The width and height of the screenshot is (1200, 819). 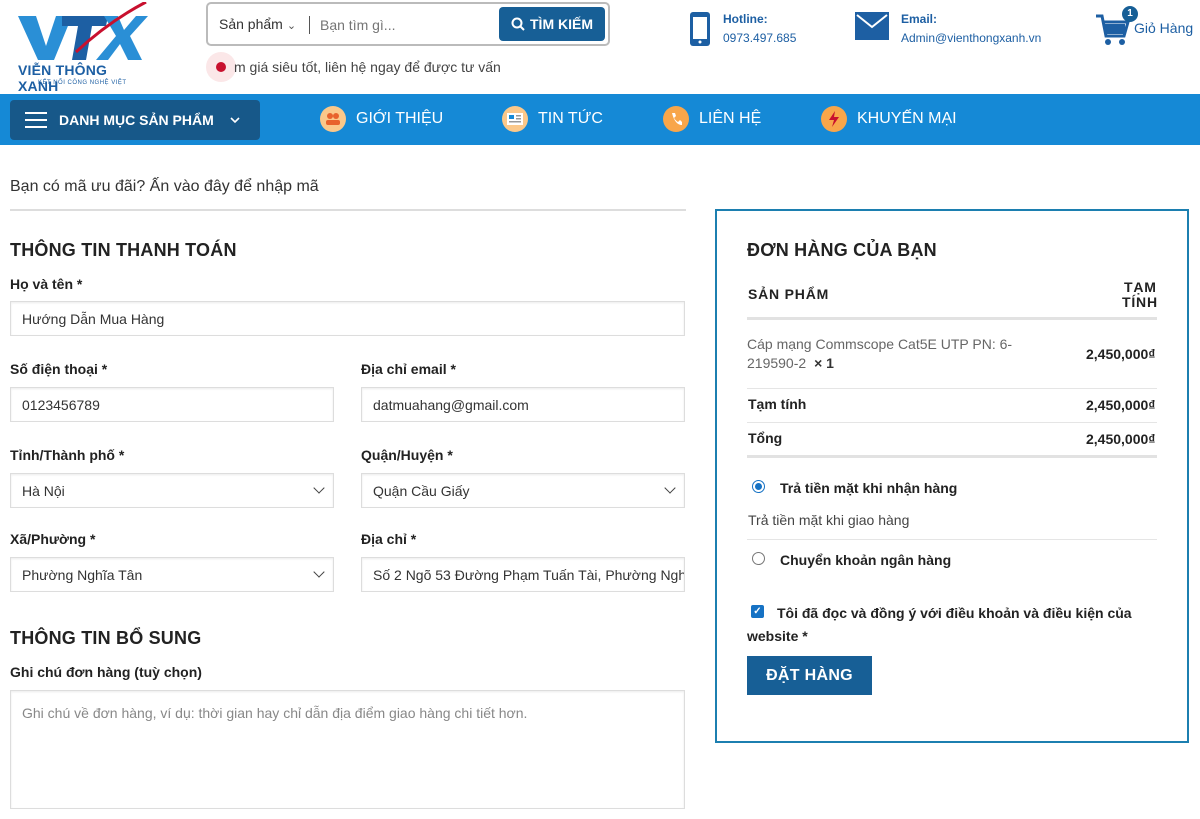 I want to click on nav-item-contact: LIÊN HỆ, so click(x=712, y=119).